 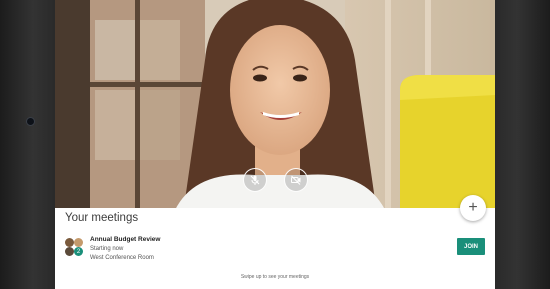 What do you see at coordinates (30, 121) in the screenshot?
I see `front-camera` at bounding box center [30, 121].